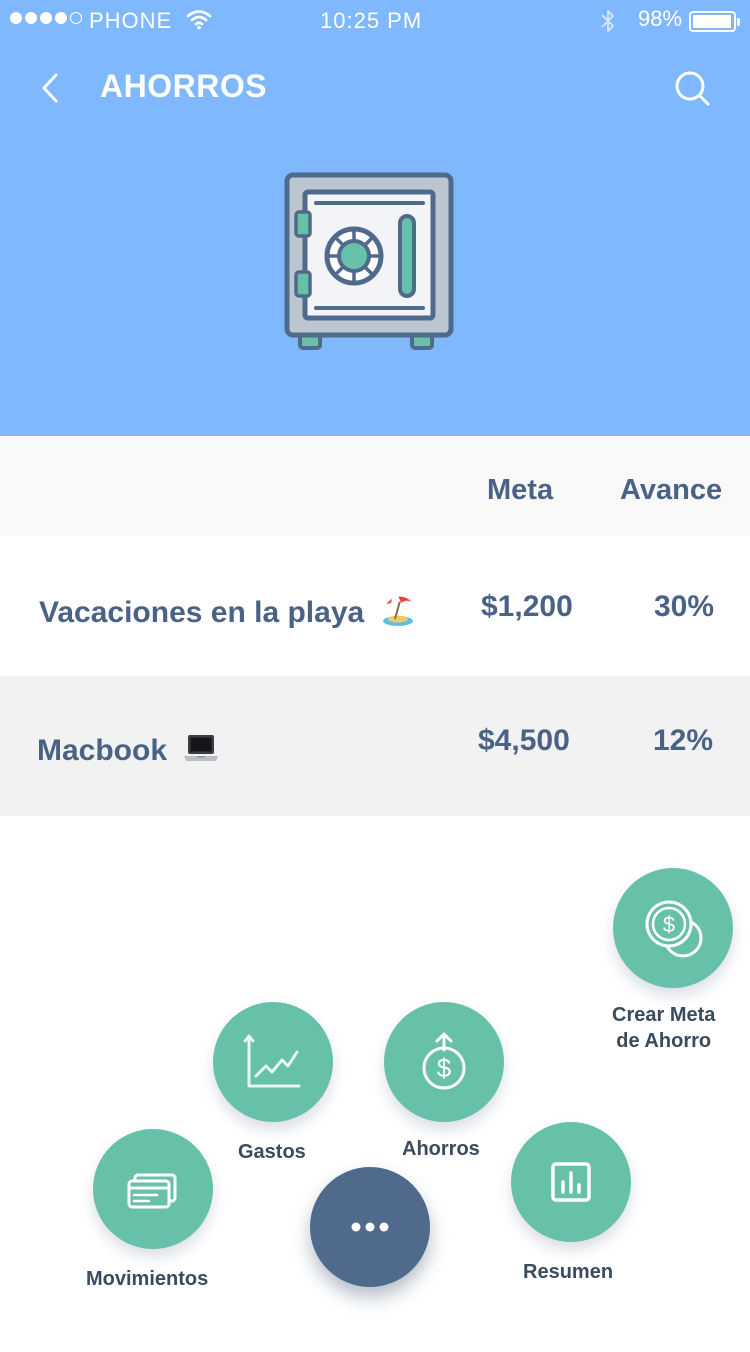 The image size is (750, 1352). I want to click on credit-card-icon, so click(152, 1191).